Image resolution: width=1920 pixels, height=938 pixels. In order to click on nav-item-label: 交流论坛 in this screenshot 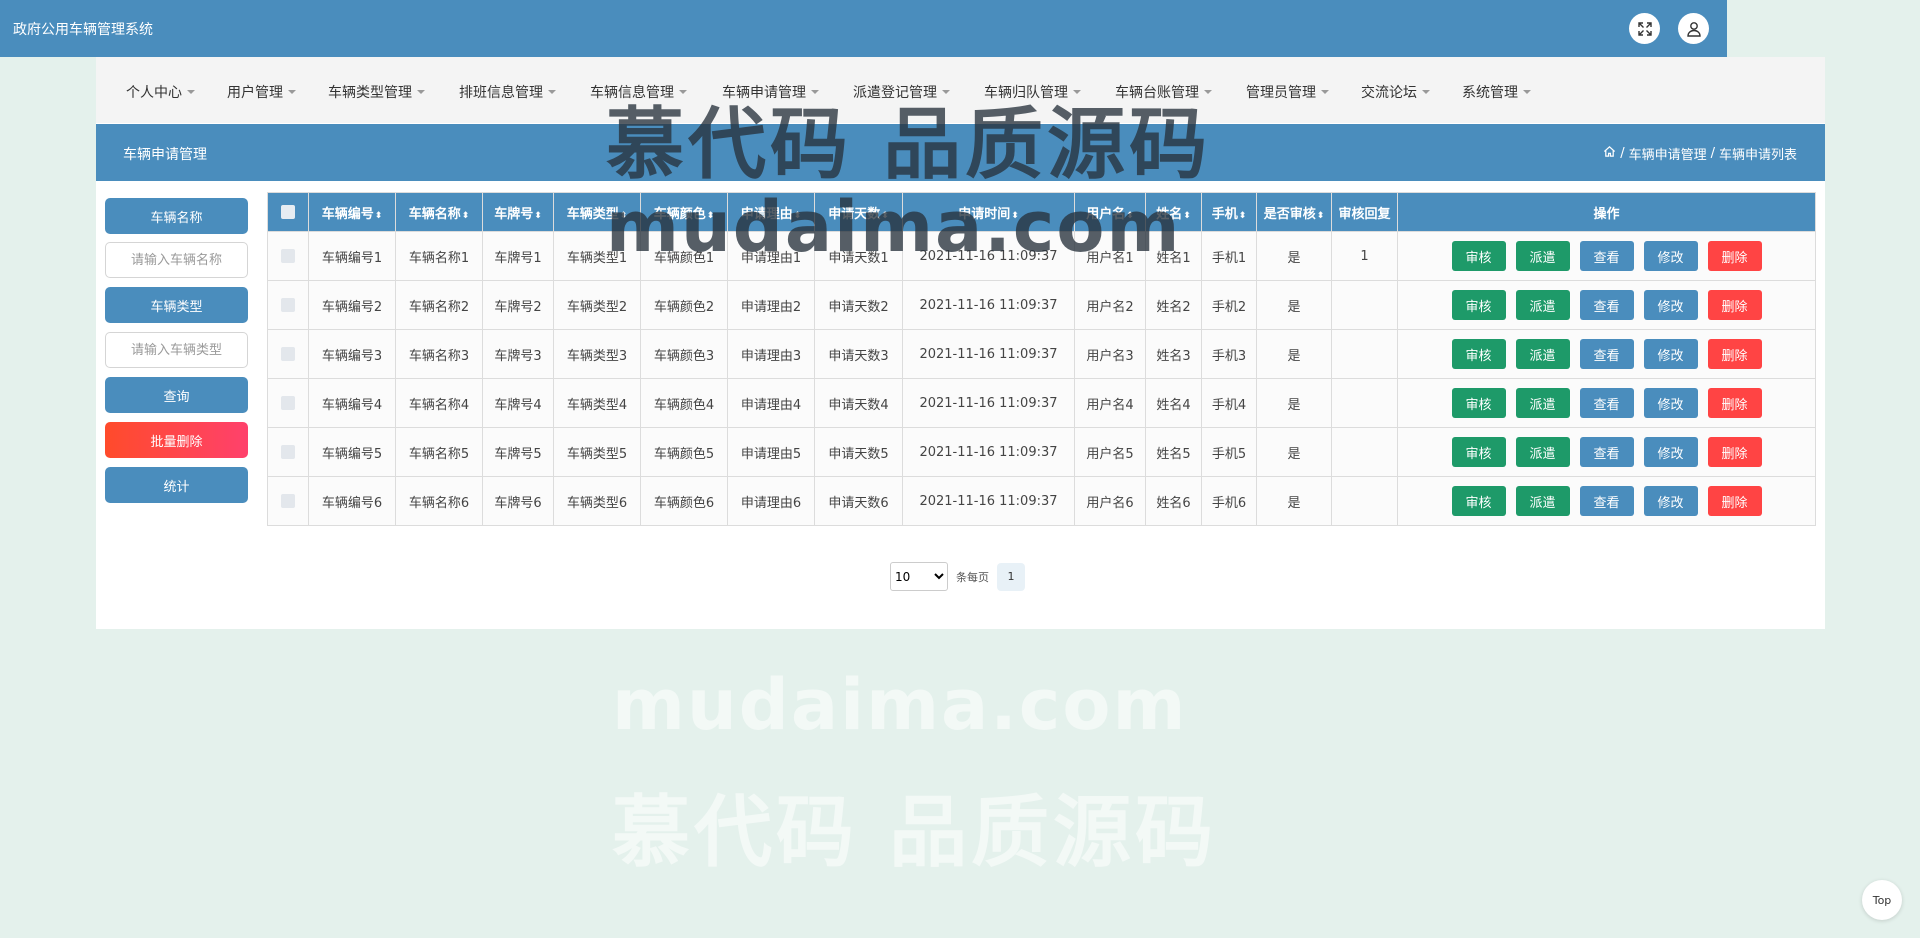, I will do `click(1389, 93)`.